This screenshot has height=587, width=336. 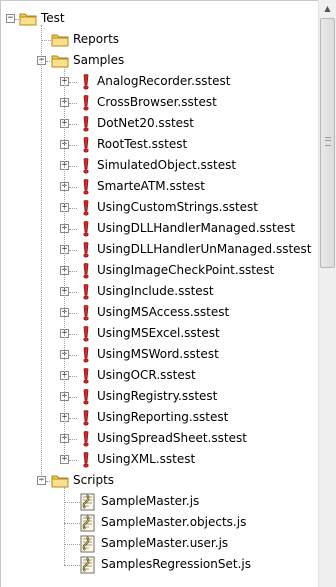 What do you see at coordinates (146, 291) in the screenshot?
I see `tree-test-item: UsingInclude.sstest` at bounding box center [146, 291].